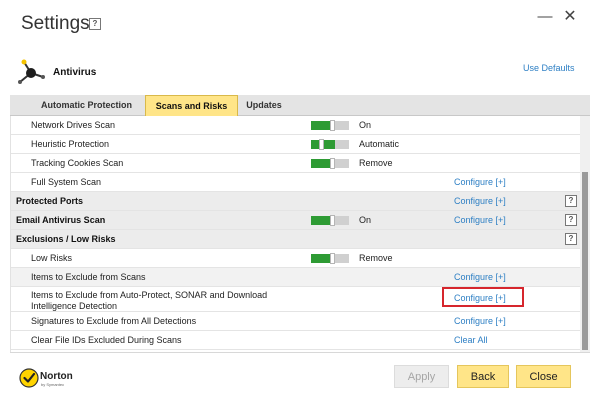 This screenshot has height=401, width=600. Describe the element at coordinates (52, 258) in the screenshot. I see `setting-label: Low Risks` at that location.